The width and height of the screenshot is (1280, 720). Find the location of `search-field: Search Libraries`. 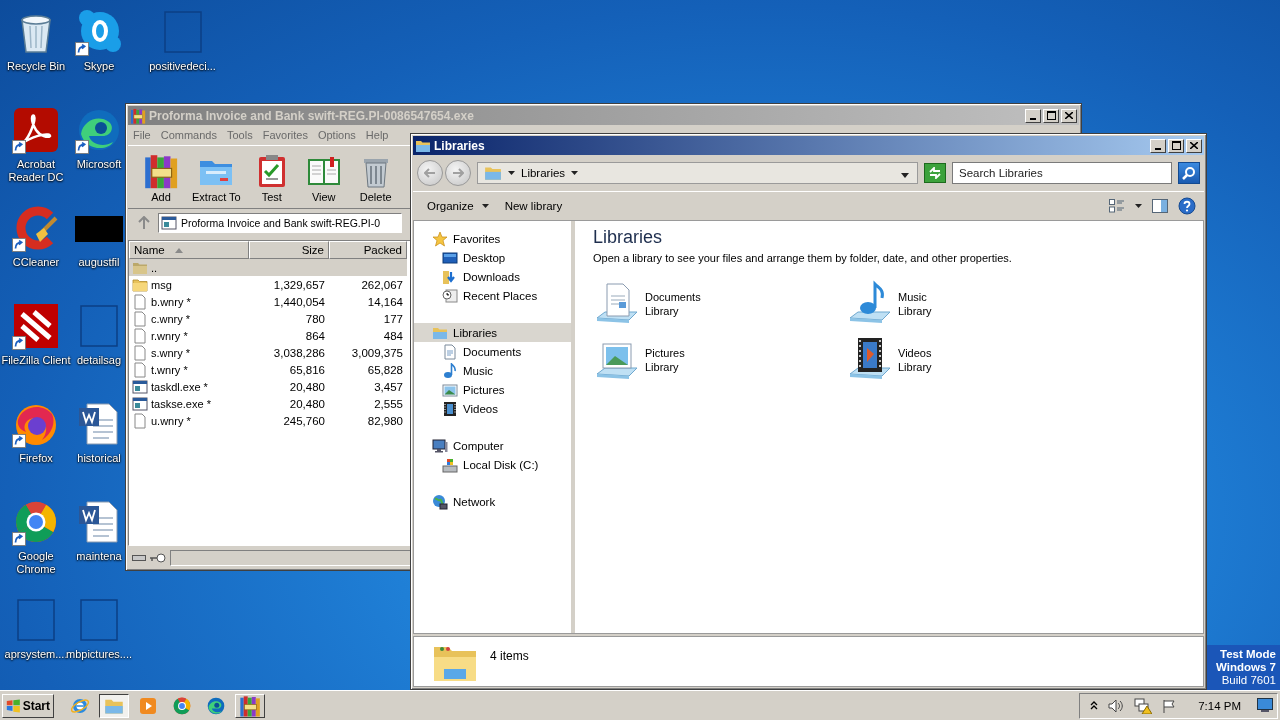

search-field: Search Libraries is located at coordinates (1062, 173).